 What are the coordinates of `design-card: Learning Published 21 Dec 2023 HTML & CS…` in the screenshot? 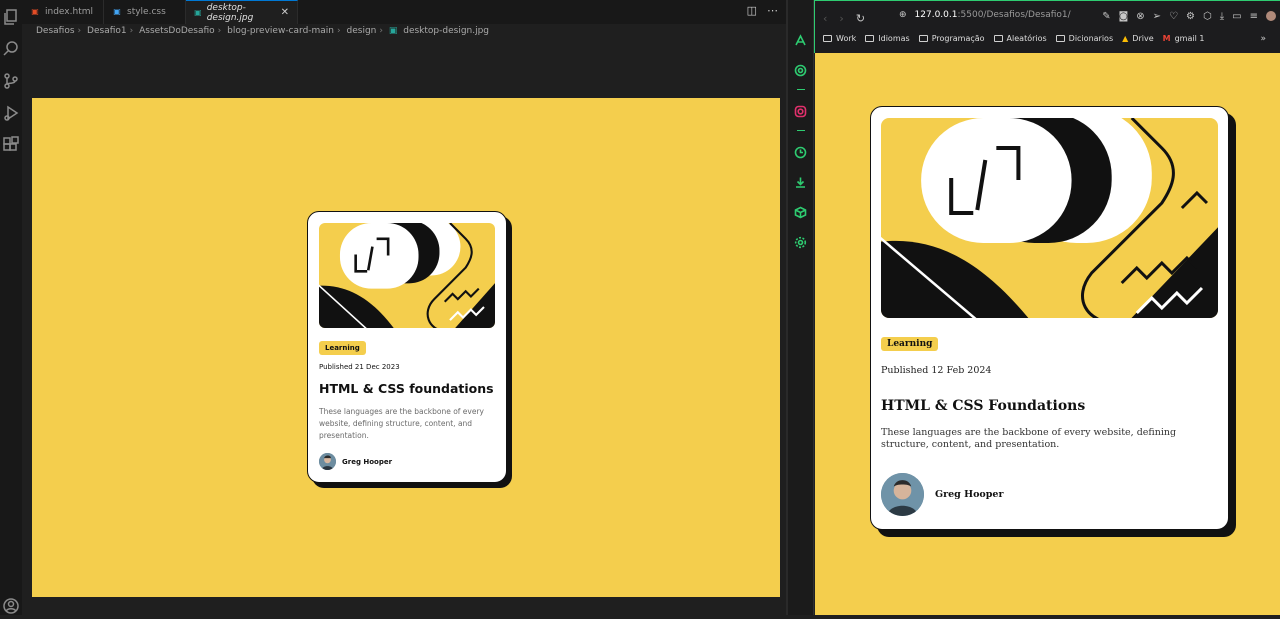 It's located at (407, 347).